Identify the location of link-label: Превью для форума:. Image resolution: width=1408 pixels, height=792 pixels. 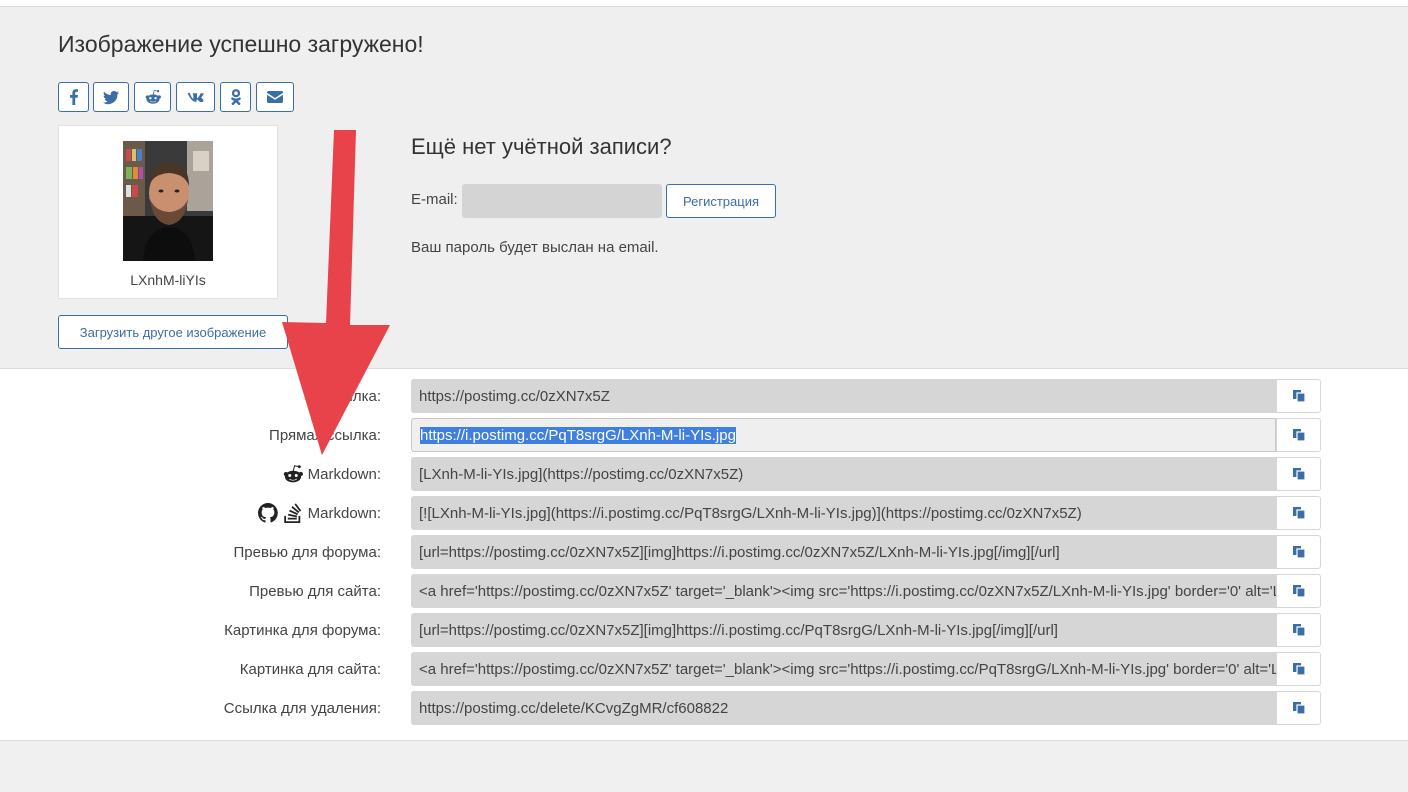
(307, 552).